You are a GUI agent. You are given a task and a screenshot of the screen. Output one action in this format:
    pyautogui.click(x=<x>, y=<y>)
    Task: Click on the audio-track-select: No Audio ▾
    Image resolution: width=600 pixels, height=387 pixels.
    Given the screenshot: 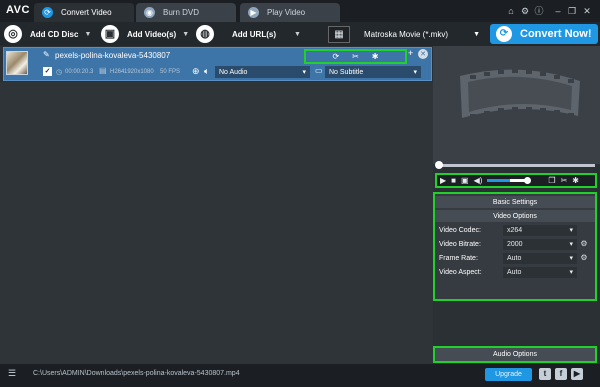 What is the action you would take?
    pyautogui.click(x=262, y=72)
    